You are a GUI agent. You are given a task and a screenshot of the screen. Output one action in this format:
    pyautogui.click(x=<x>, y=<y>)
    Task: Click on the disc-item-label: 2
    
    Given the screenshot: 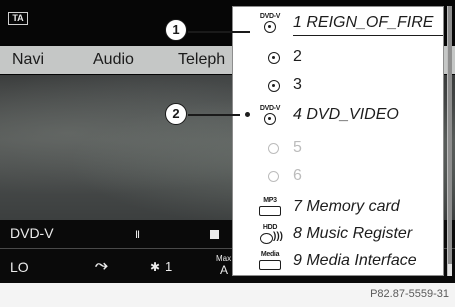 What is the action you would take?
    pyautogui.click(x=297, y=56)
    